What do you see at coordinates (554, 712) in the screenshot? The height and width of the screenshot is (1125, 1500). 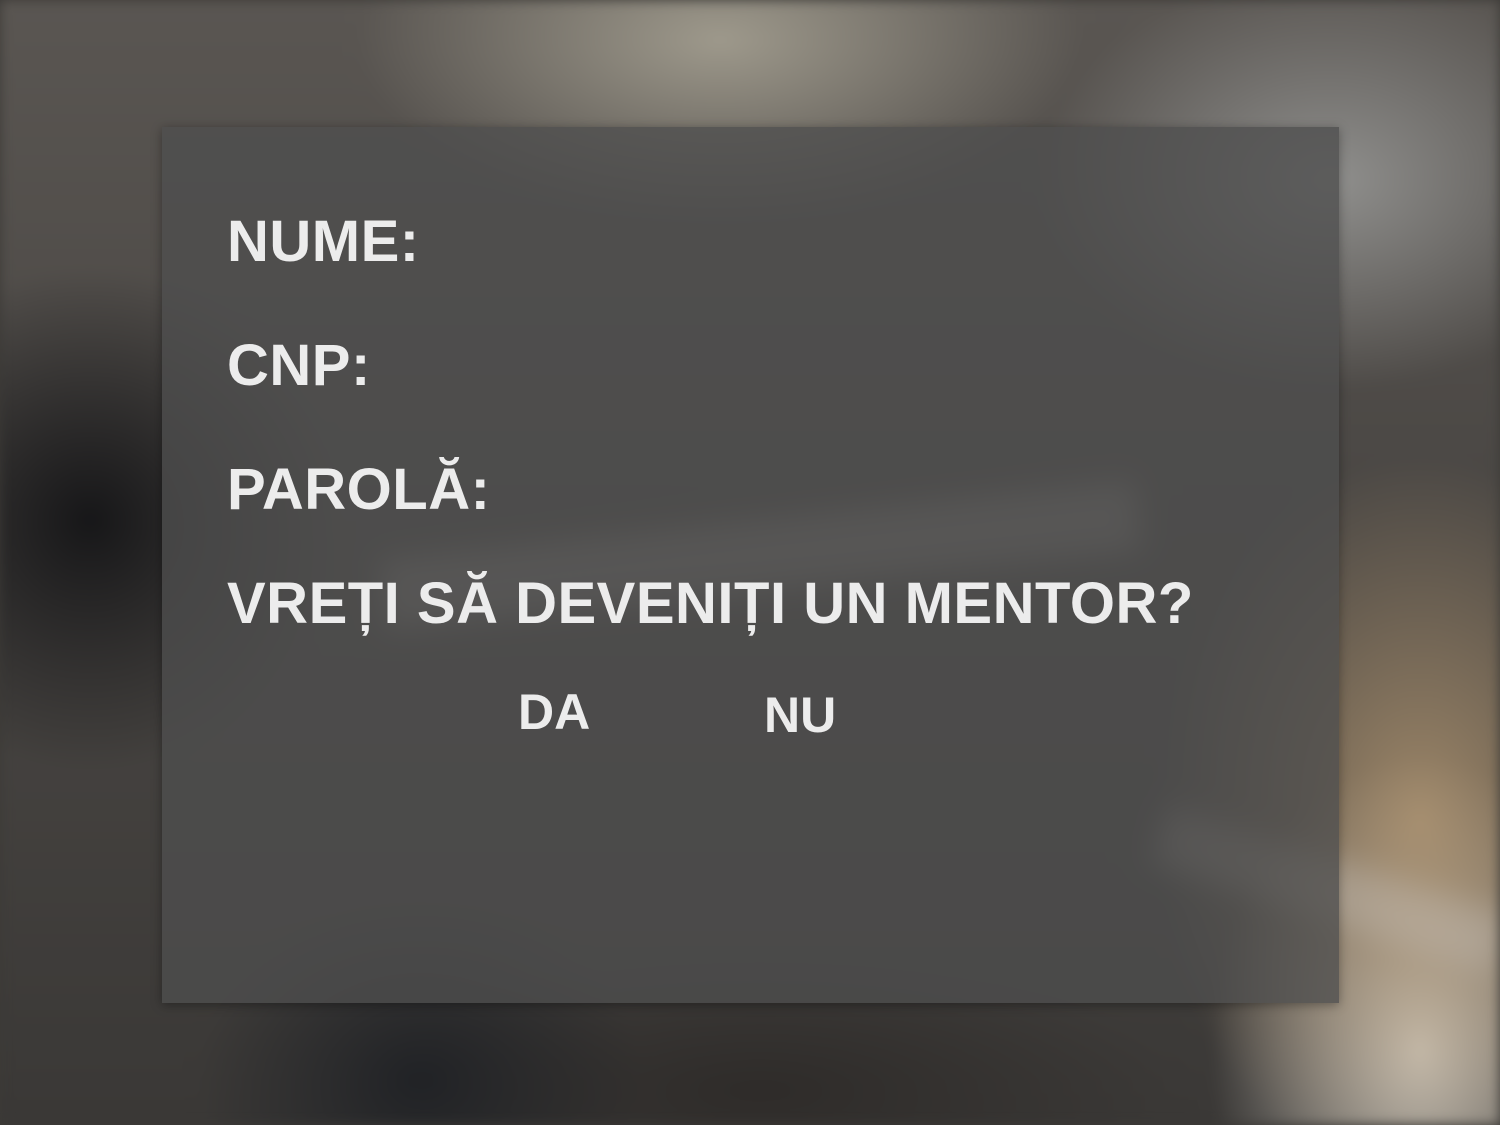 I see `yes-button: DA` at bounding box center [554, 712].